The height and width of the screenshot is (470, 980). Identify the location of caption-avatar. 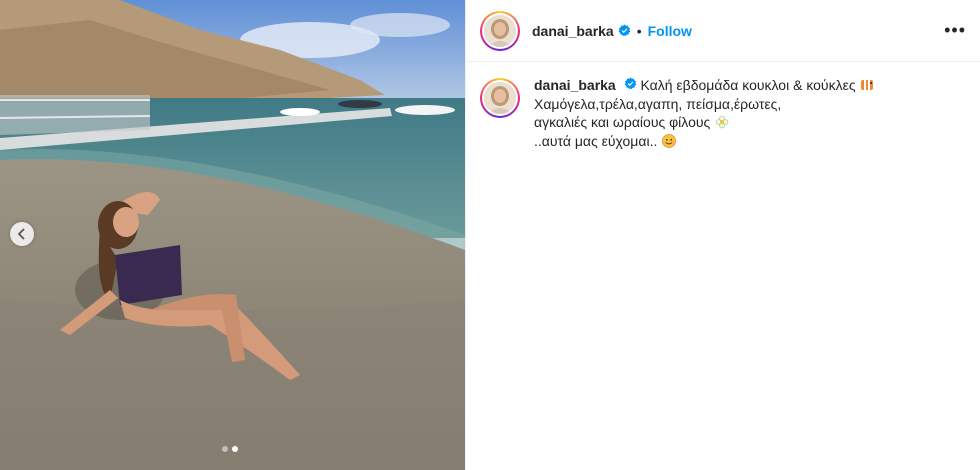
(500, 98).